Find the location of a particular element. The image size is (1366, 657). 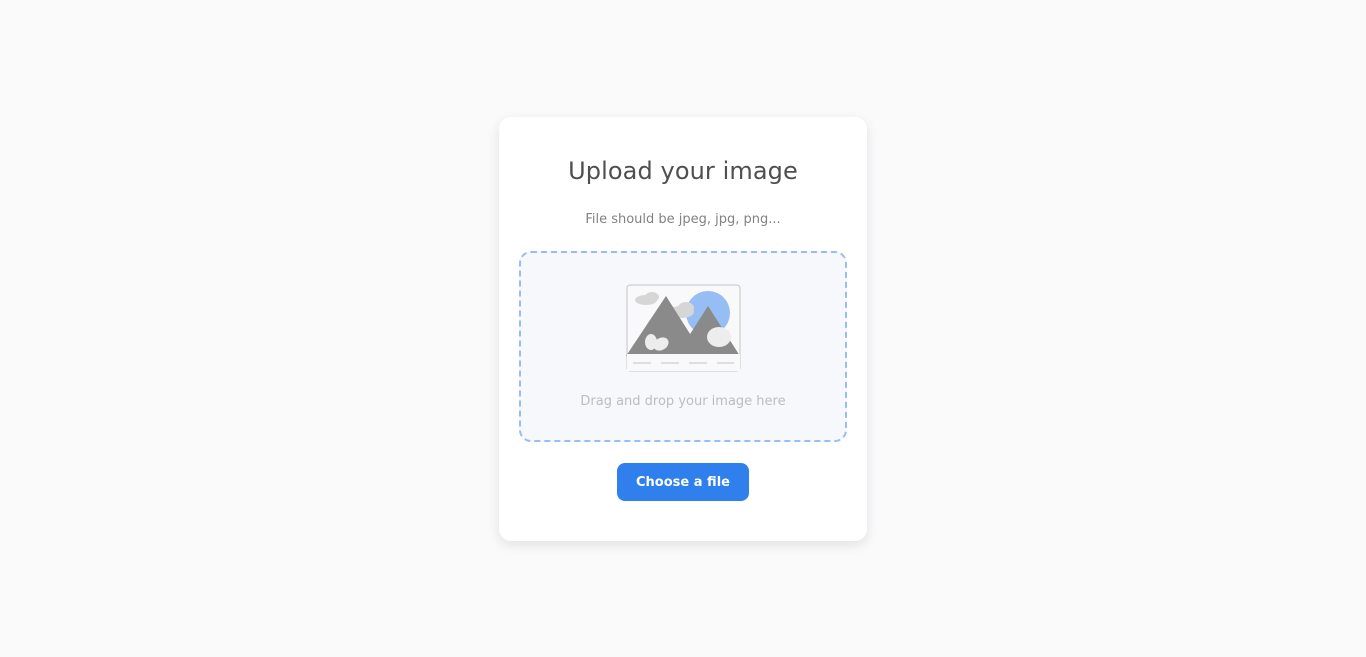

choose-file-button: Choose a file is located at coordinates (683, 482).